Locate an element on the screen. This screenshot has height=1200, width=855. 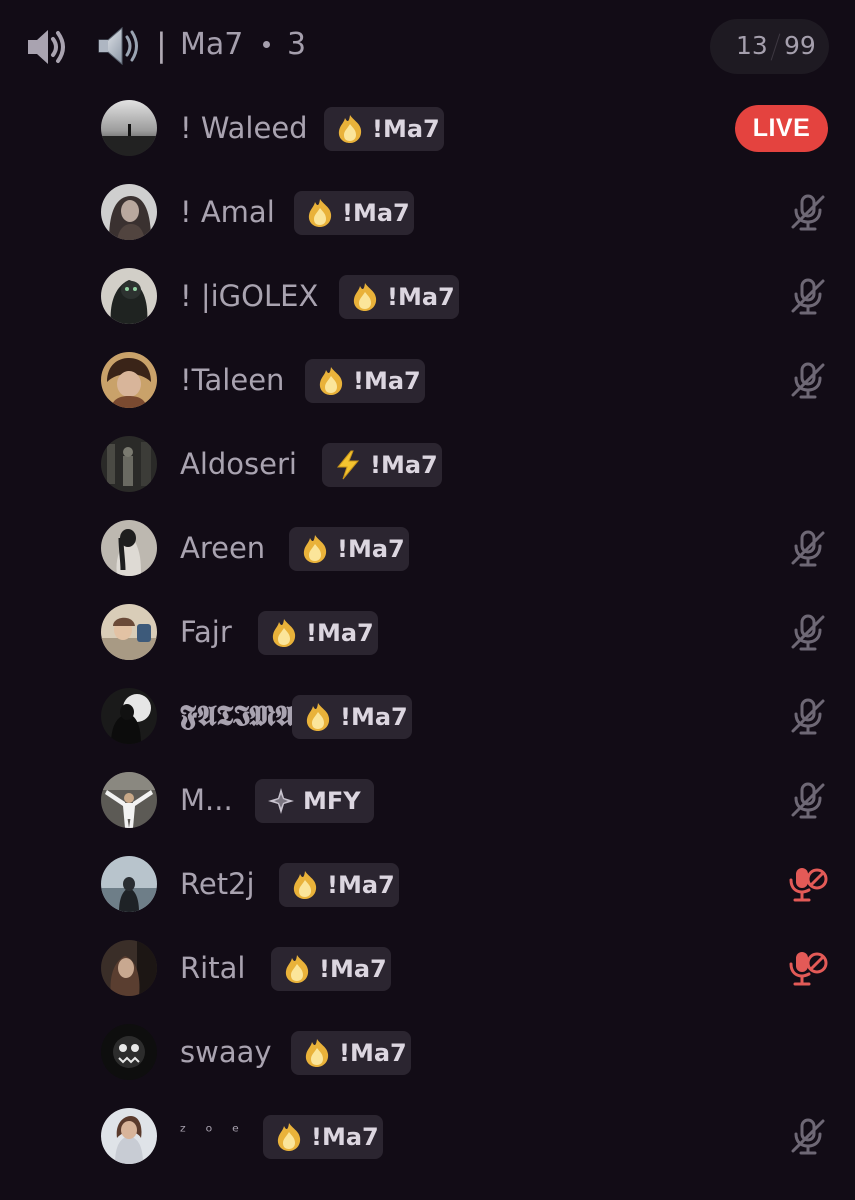
member-row: ! Waleed !Ma7 LIVE is located at coordinates (468, 128).